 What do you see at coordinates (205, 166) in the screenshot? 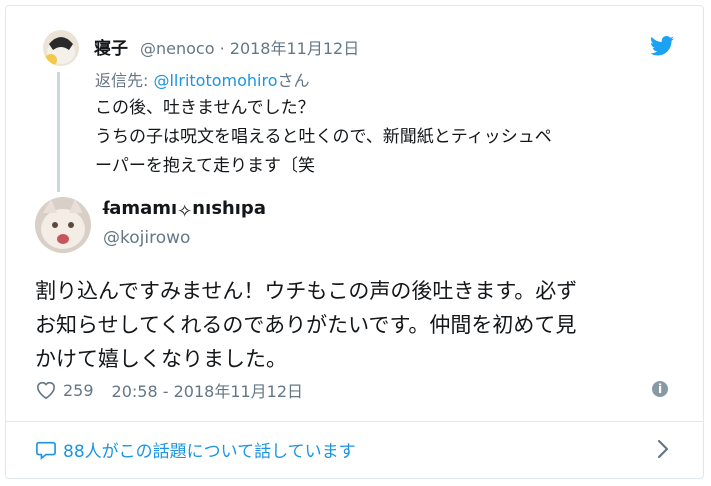
I see `parent-text-line: ーパーを抱えて走ります〔笑` at bounding box center [205, 166].